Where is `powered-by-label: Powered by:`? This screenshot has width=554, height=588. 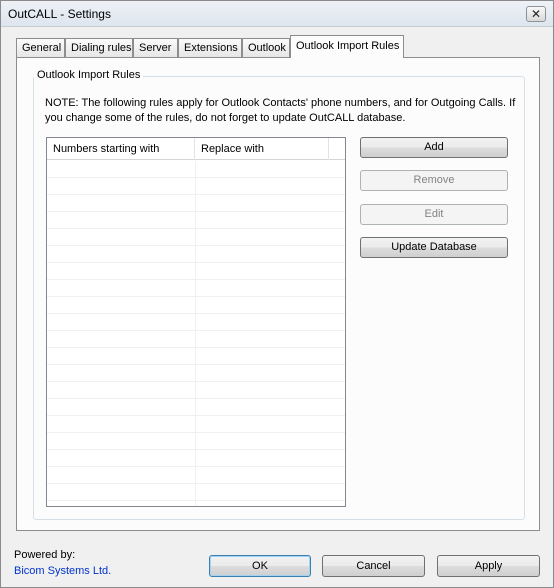 powered-by-label: Powered by: is located at coordinates (45, 555).